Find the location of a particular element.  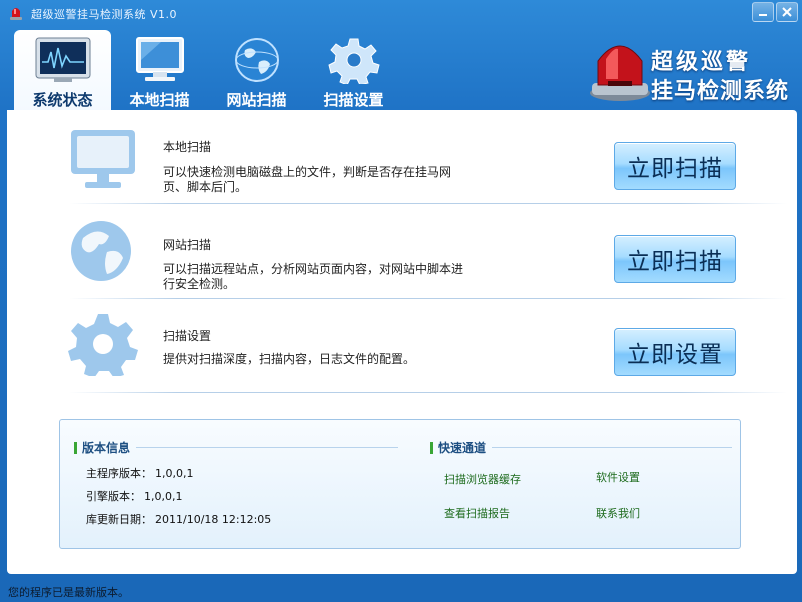

brand-title: 超级巡警 is located at coordinates (701, 62).